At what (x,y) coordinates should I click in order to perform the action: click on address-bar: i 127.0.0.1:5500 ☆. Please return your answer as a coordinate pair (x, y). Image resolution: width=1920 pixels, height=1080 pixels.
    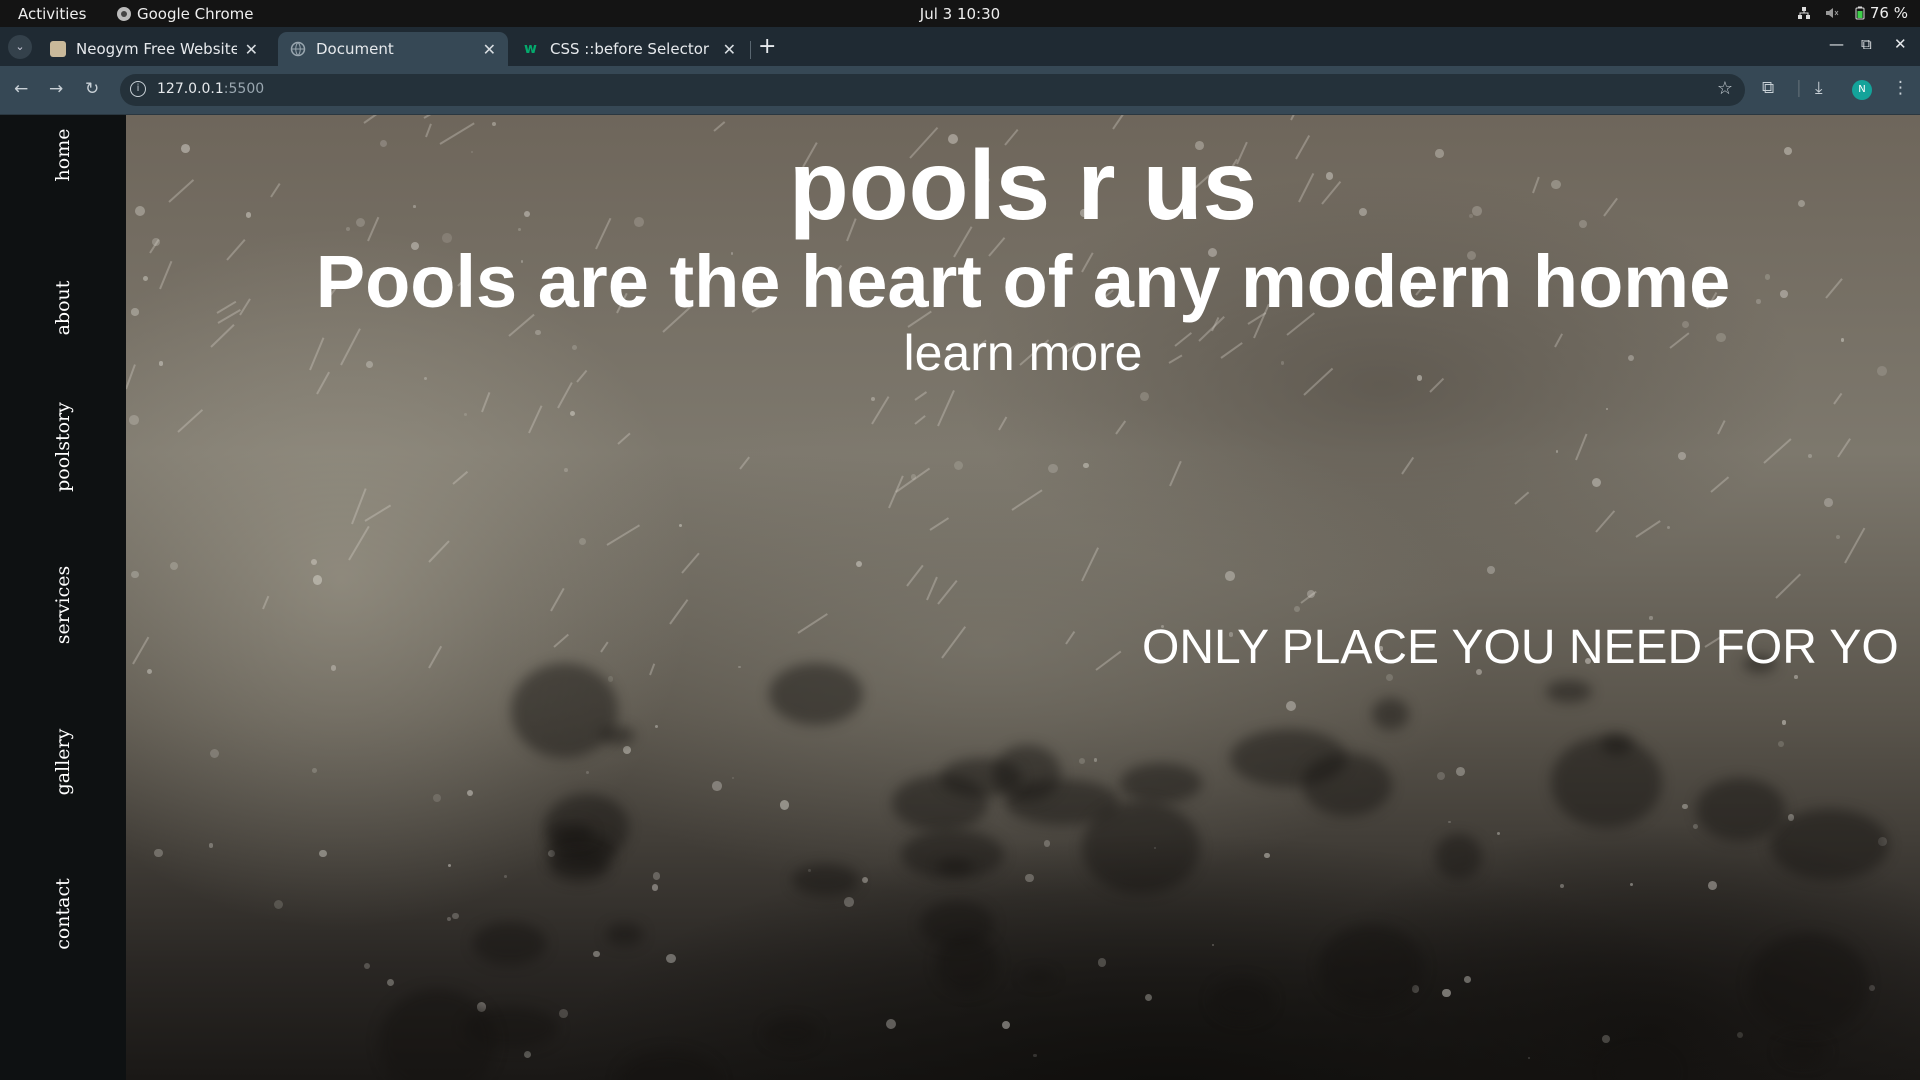
    Looking at the image, I should click on (932, 90).